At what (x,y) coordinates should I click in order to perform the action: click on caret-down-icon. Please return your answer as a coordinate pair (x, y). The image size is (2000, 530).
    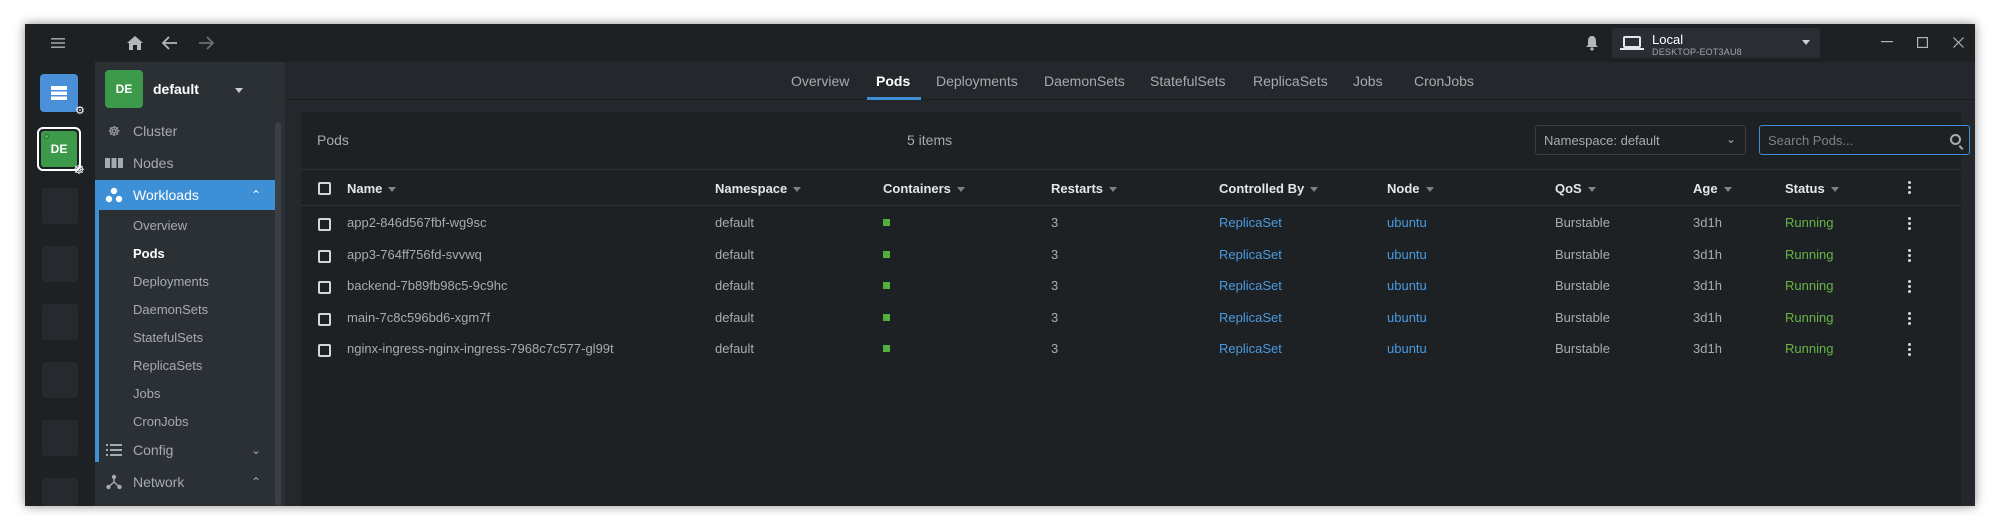
    Looking at the image, I should click on (1806, 42).